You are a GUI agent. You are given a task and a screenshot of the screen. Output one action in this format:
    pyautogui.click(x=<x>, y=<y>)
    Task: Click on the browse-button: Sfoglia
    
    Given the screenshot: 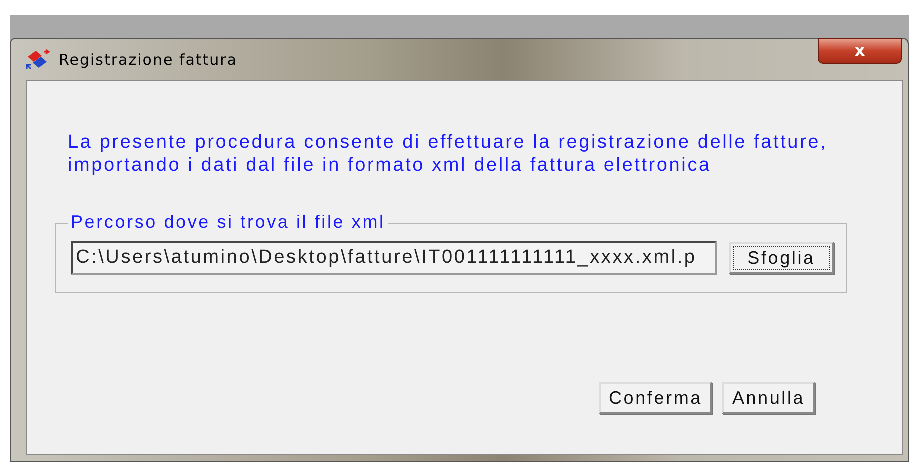 What is the action you would take?
    pyautogui.click(x=781, y=258)
    